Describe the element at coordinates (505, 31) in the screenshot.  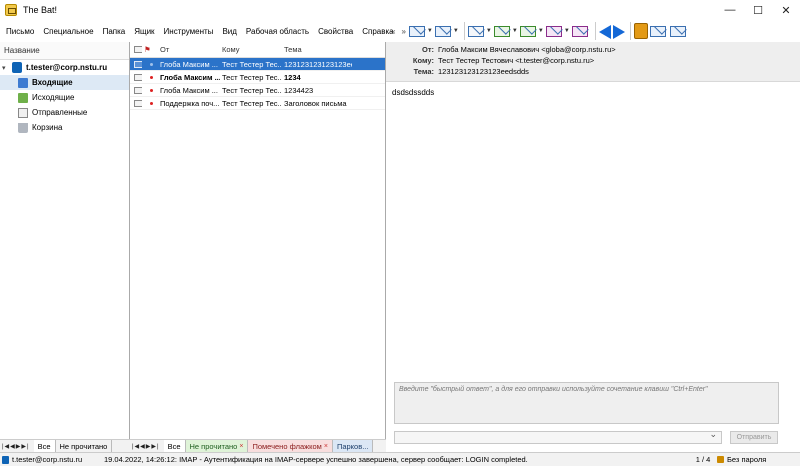
I see `reply-button: ▼` at that location.